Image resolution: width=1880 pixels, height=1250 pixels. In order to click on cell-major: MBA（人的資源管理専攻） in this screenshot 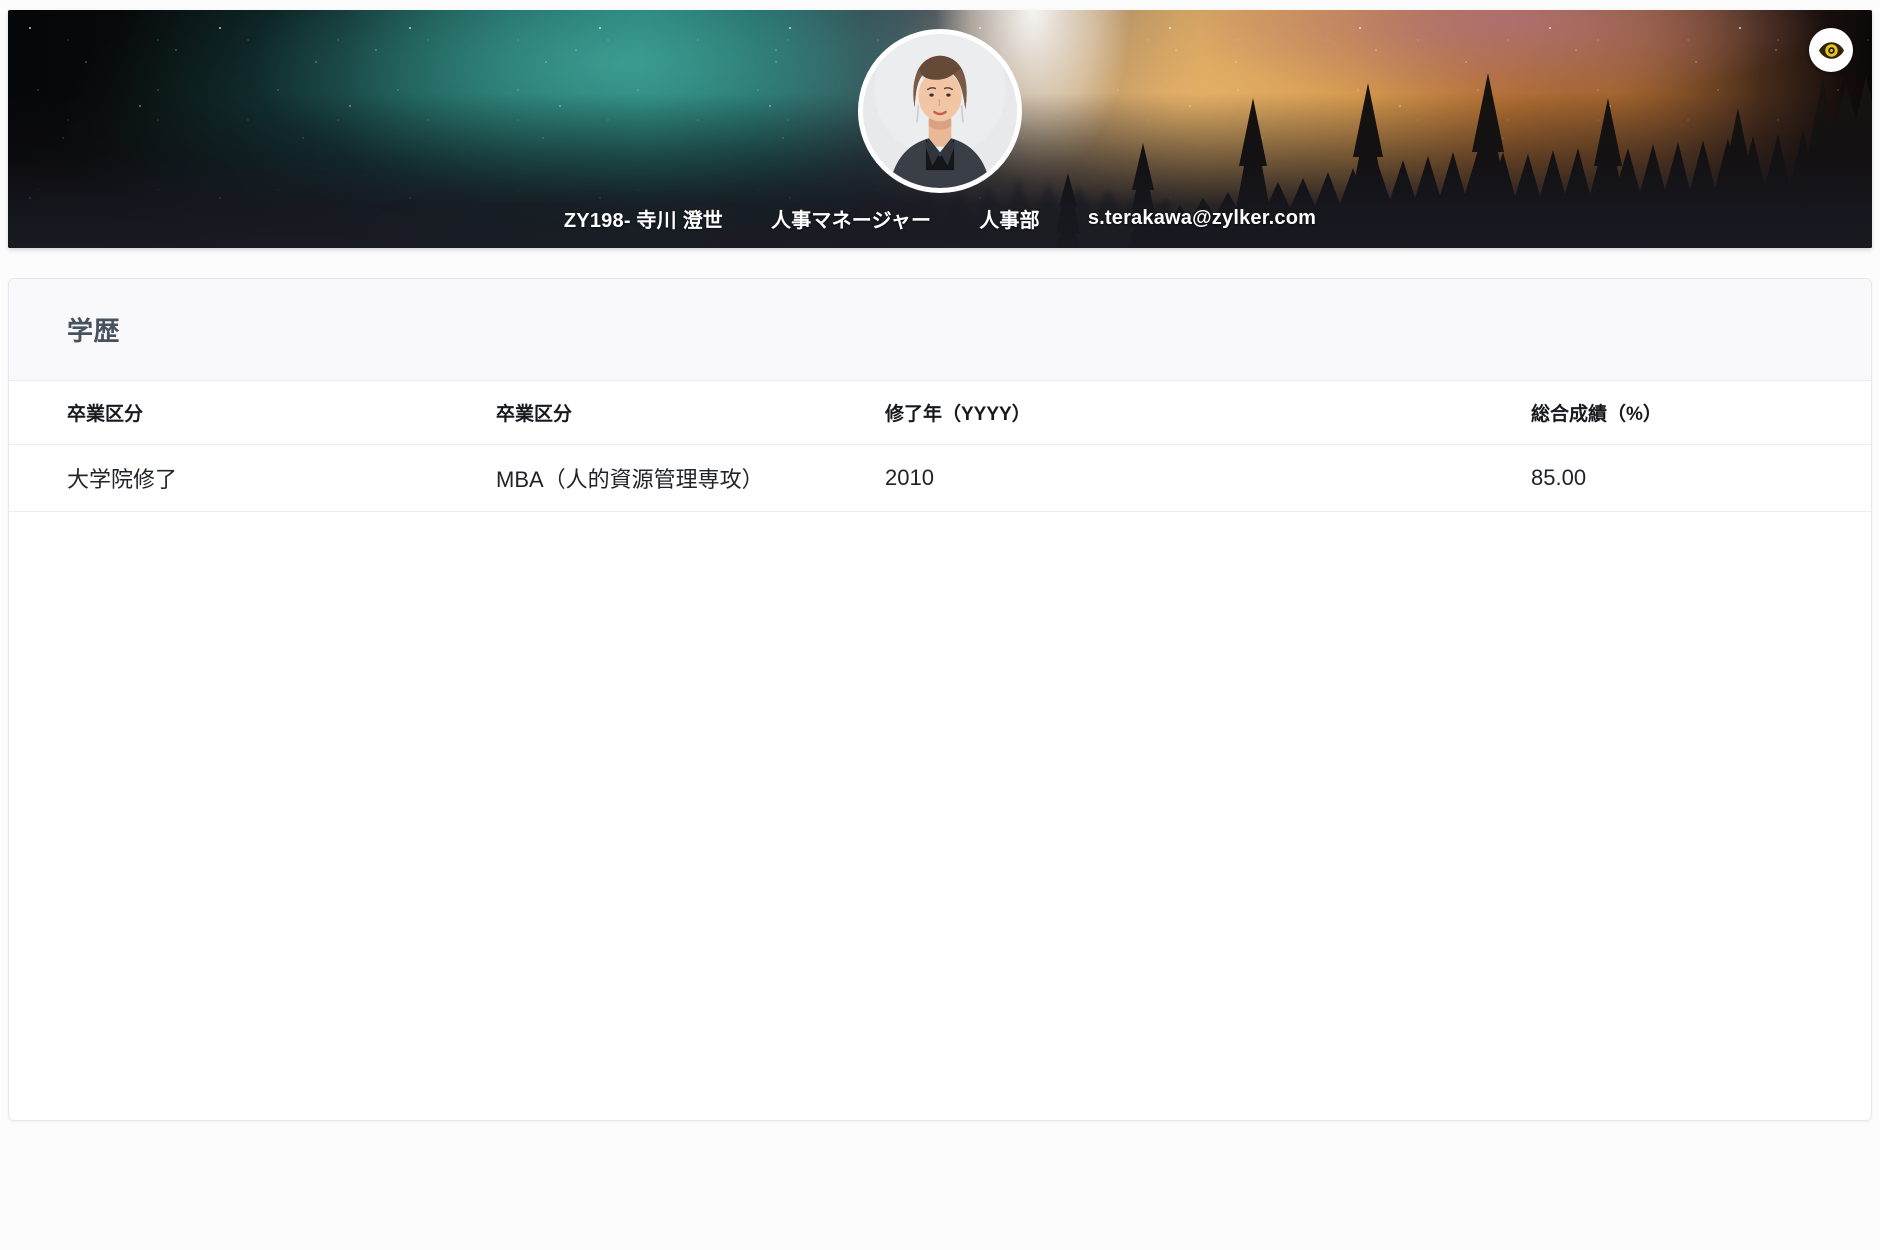, I will do `click(630, 479)`.